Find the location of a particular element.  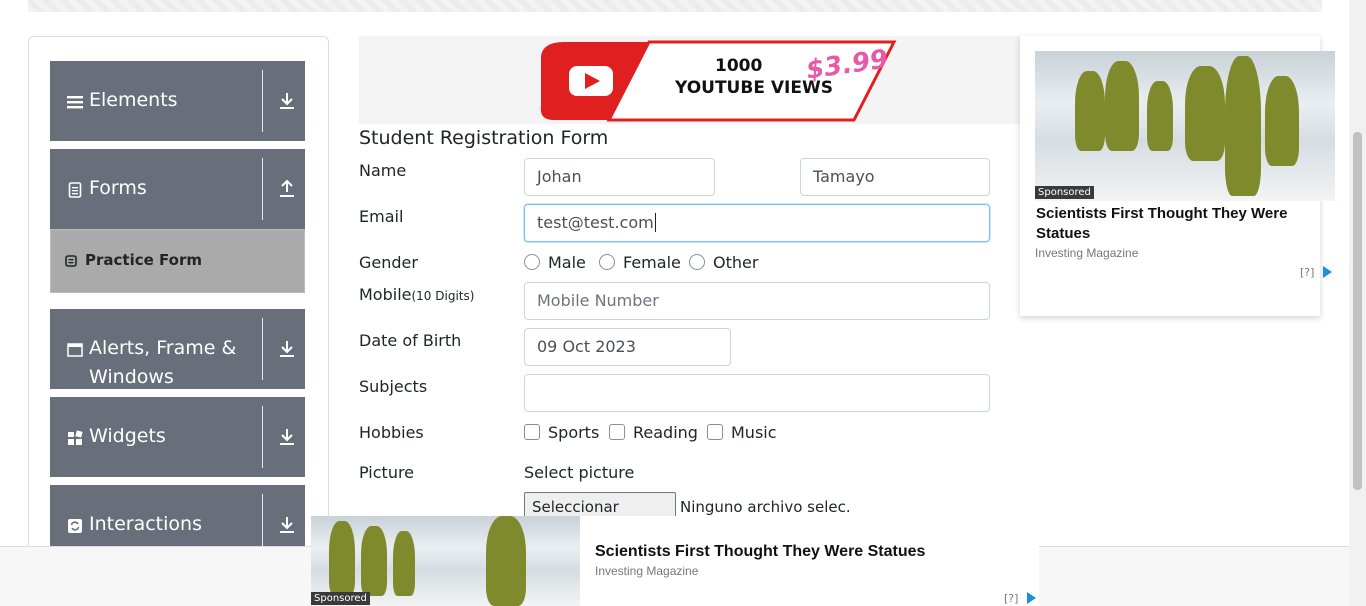

sidebar-group-label-line2: Windows is located at coordinates (131, 377).